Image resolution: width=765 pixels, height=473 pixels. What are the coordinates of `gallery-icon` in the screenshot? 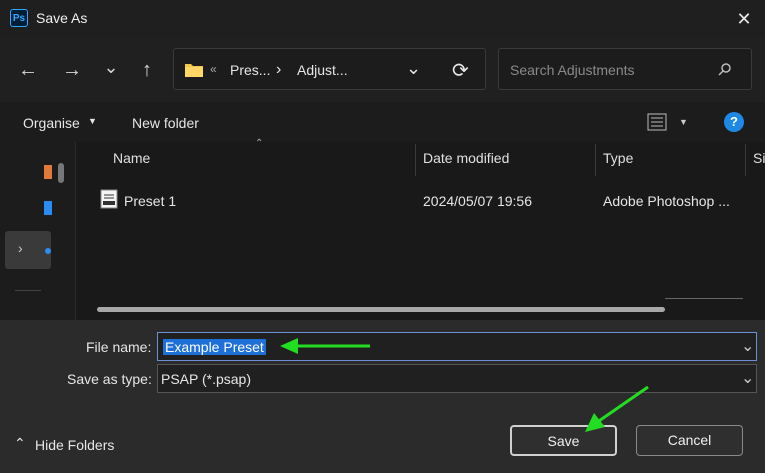 It's located at (48, 208).